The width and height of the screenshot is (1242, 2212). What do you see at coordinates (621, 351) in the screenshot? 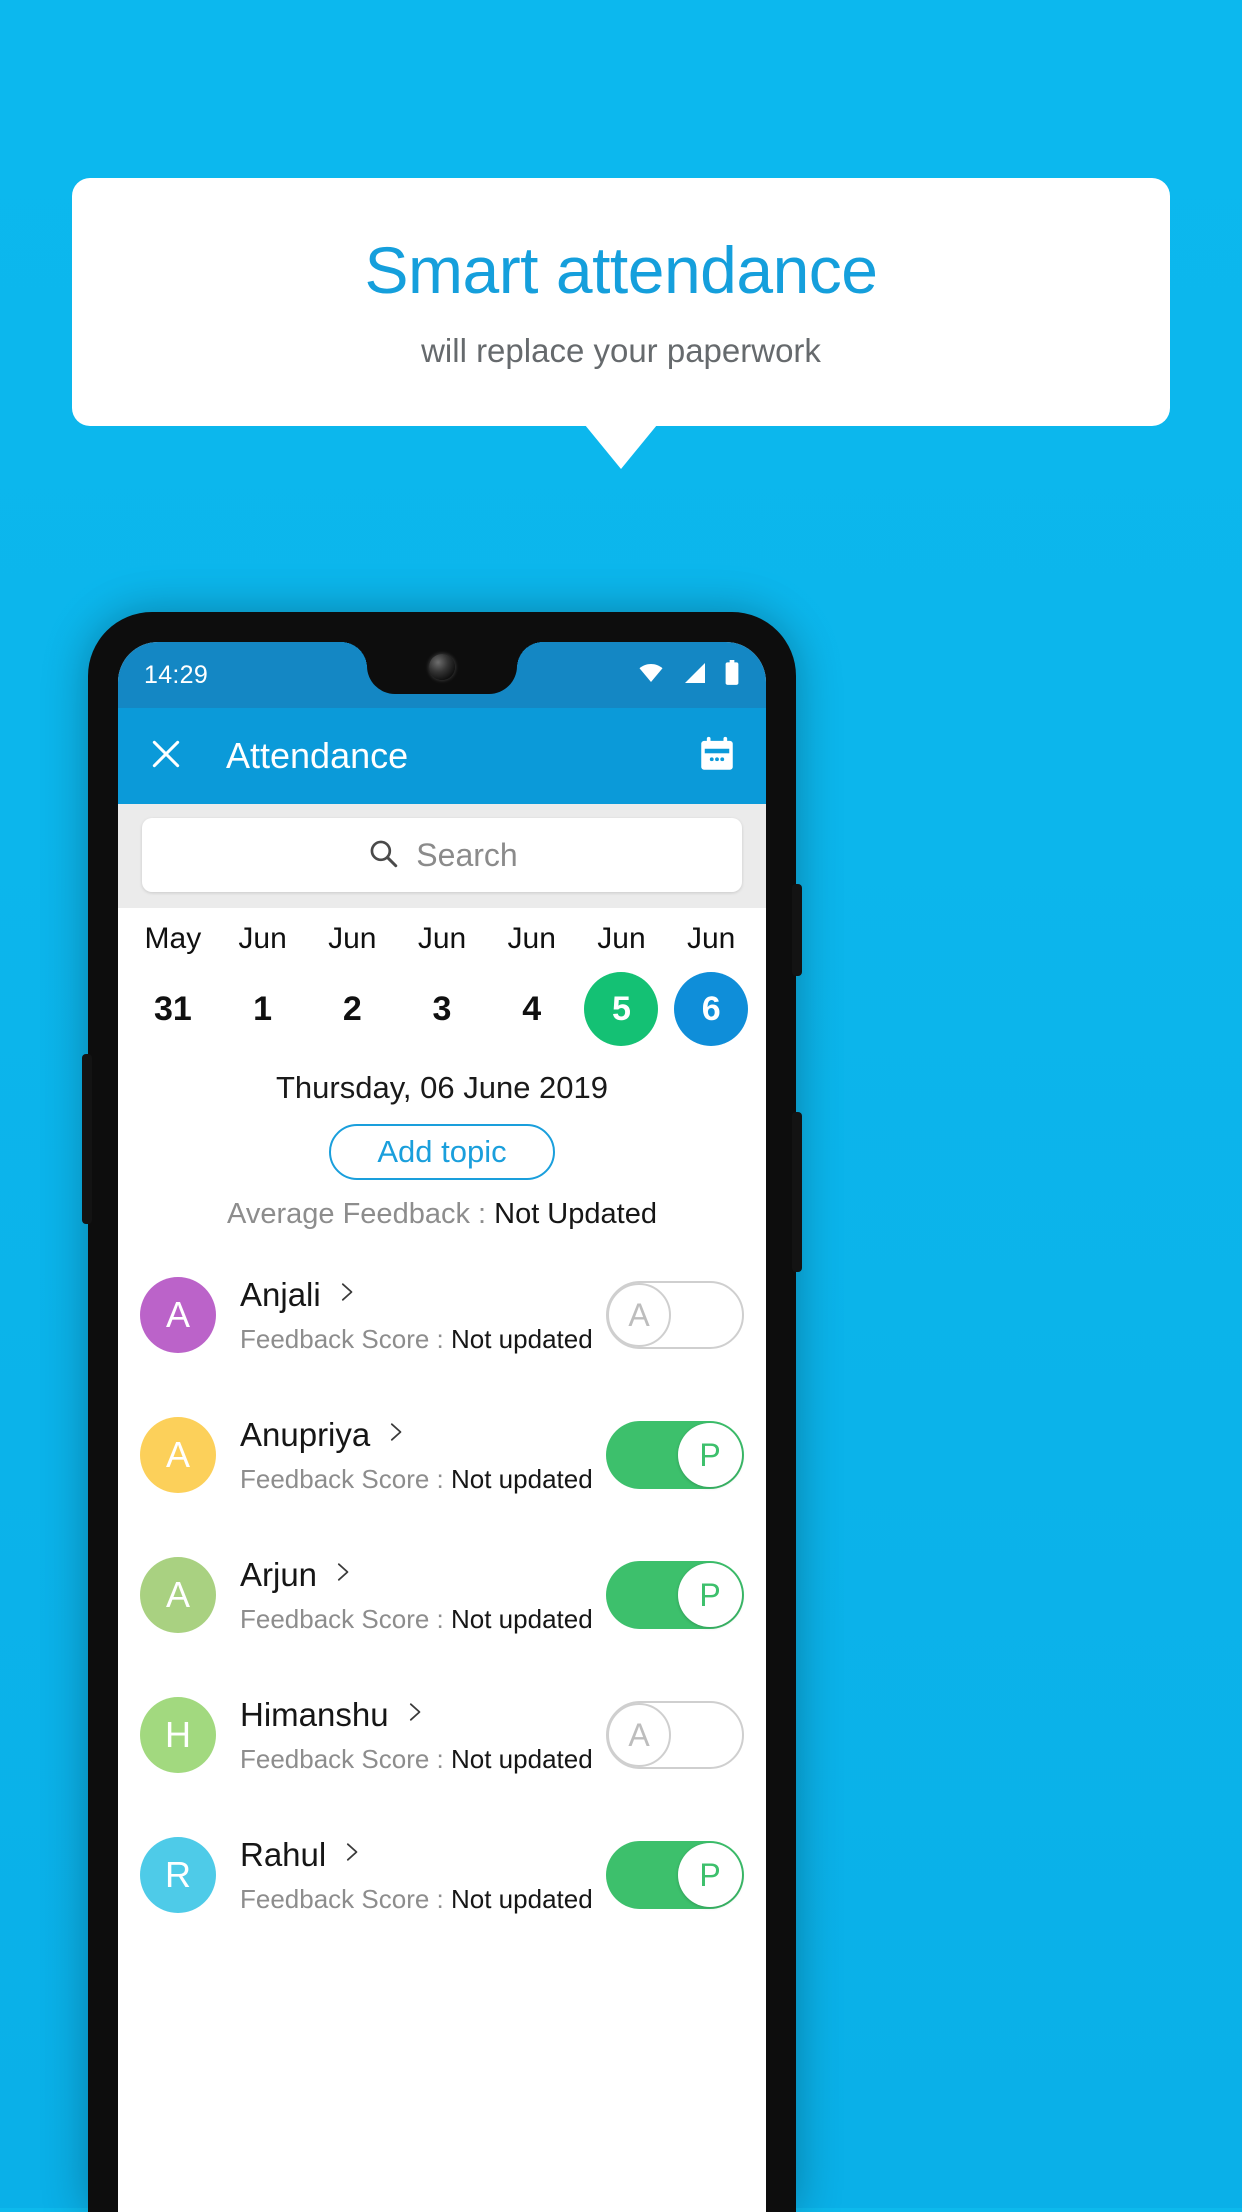
I see `promo-subtitle: will replace your paperwork` at bounding box center [621, 351].